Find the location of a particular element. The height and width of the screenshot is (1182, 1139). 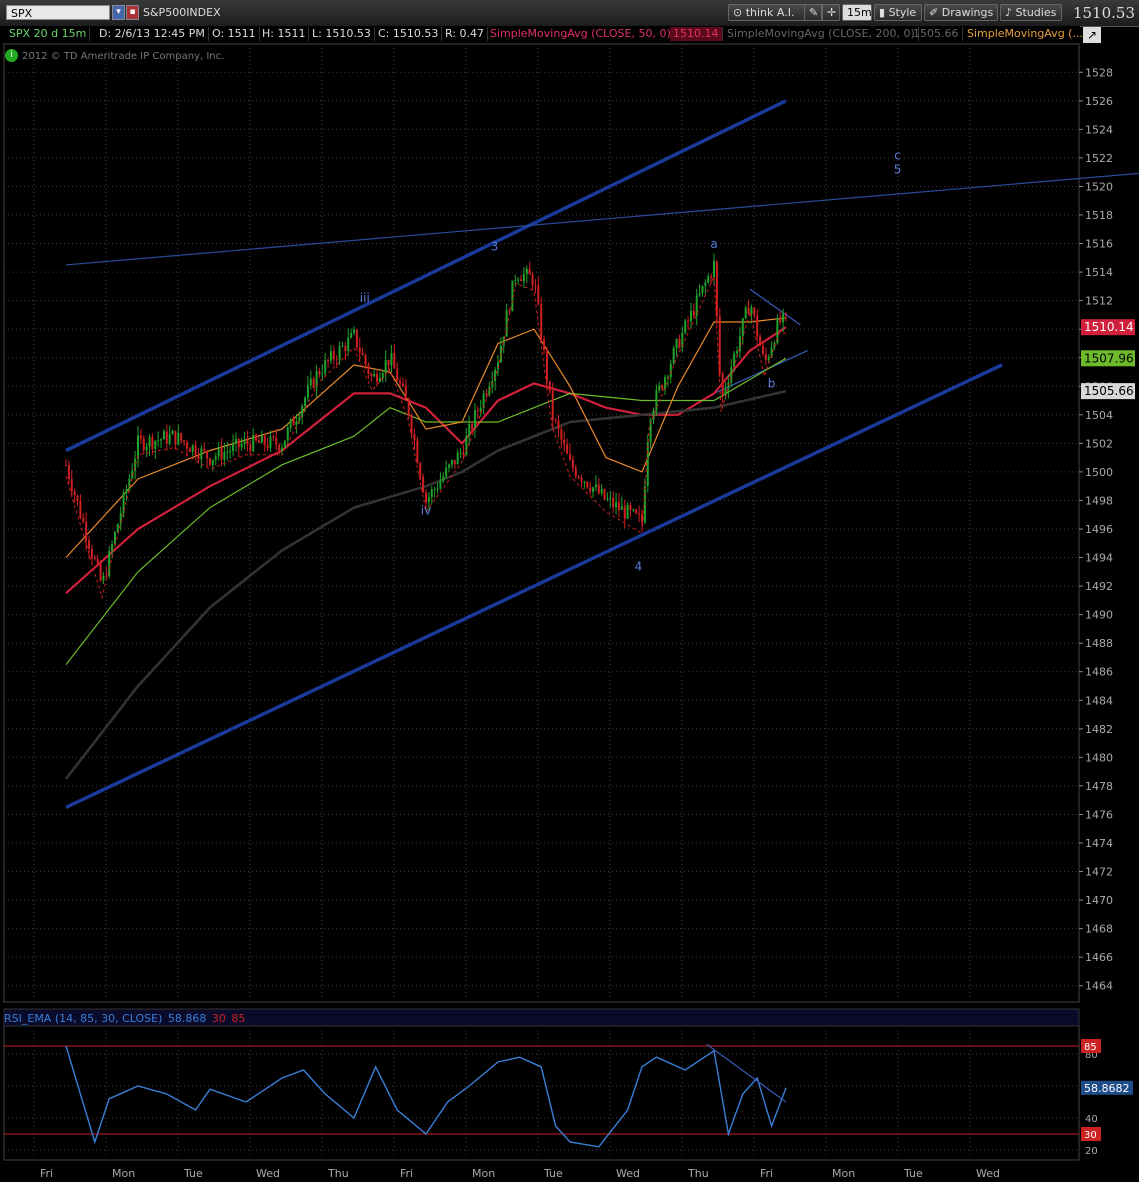

link-icon: ▪ is located at coordinates (132, 12).